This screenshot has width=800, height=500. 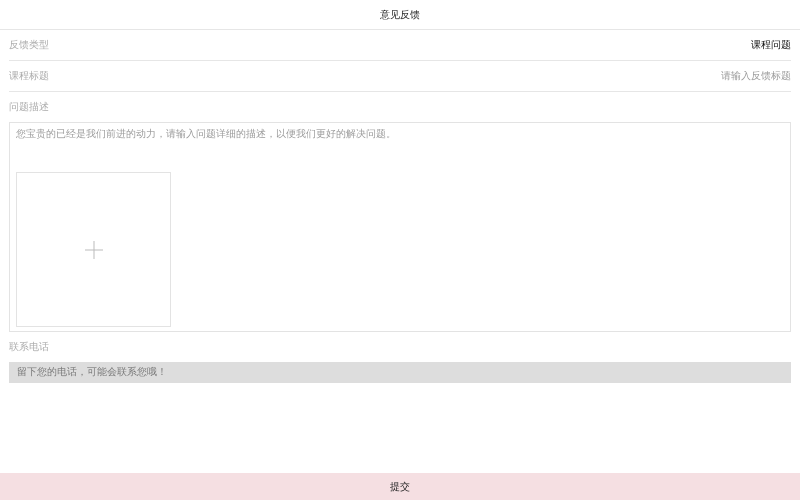 What do you see at coordinates (400, 372) in the screenshot?
I see `phone-input-field: 留下您的电话，可能会联系您哦！` at bounding box center [400, 372].